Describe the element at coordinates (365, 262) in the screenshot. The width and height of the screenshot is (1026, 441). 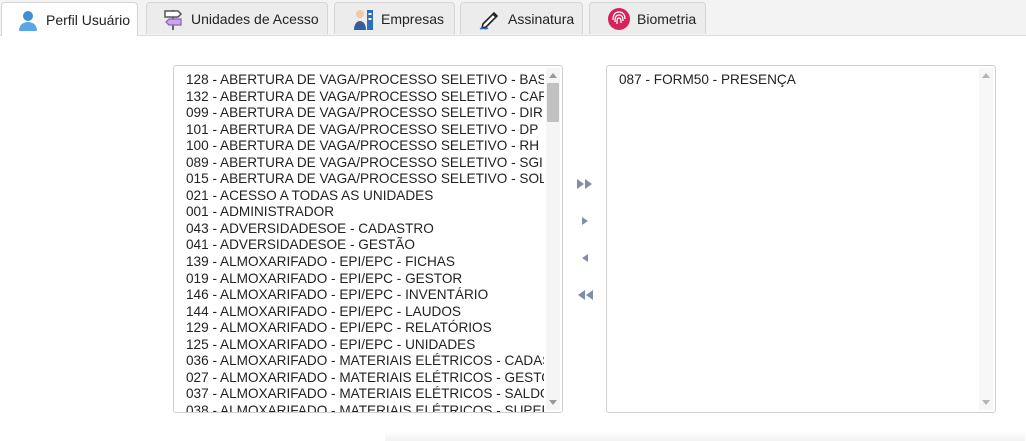
I see `list-item: 139 - ALMOXARIFADO - EPI/EPC - FICHAS` at that location.